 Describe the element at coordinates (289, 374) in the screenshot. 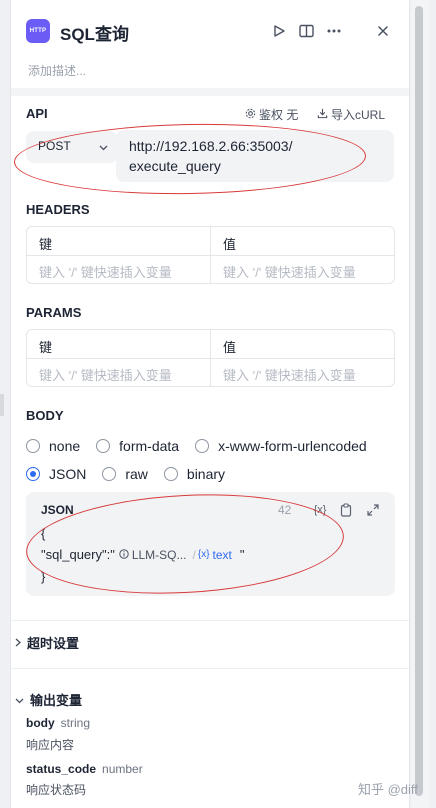

I see `params-value-input: 键入 '/' 键快速插入变量` at that location.